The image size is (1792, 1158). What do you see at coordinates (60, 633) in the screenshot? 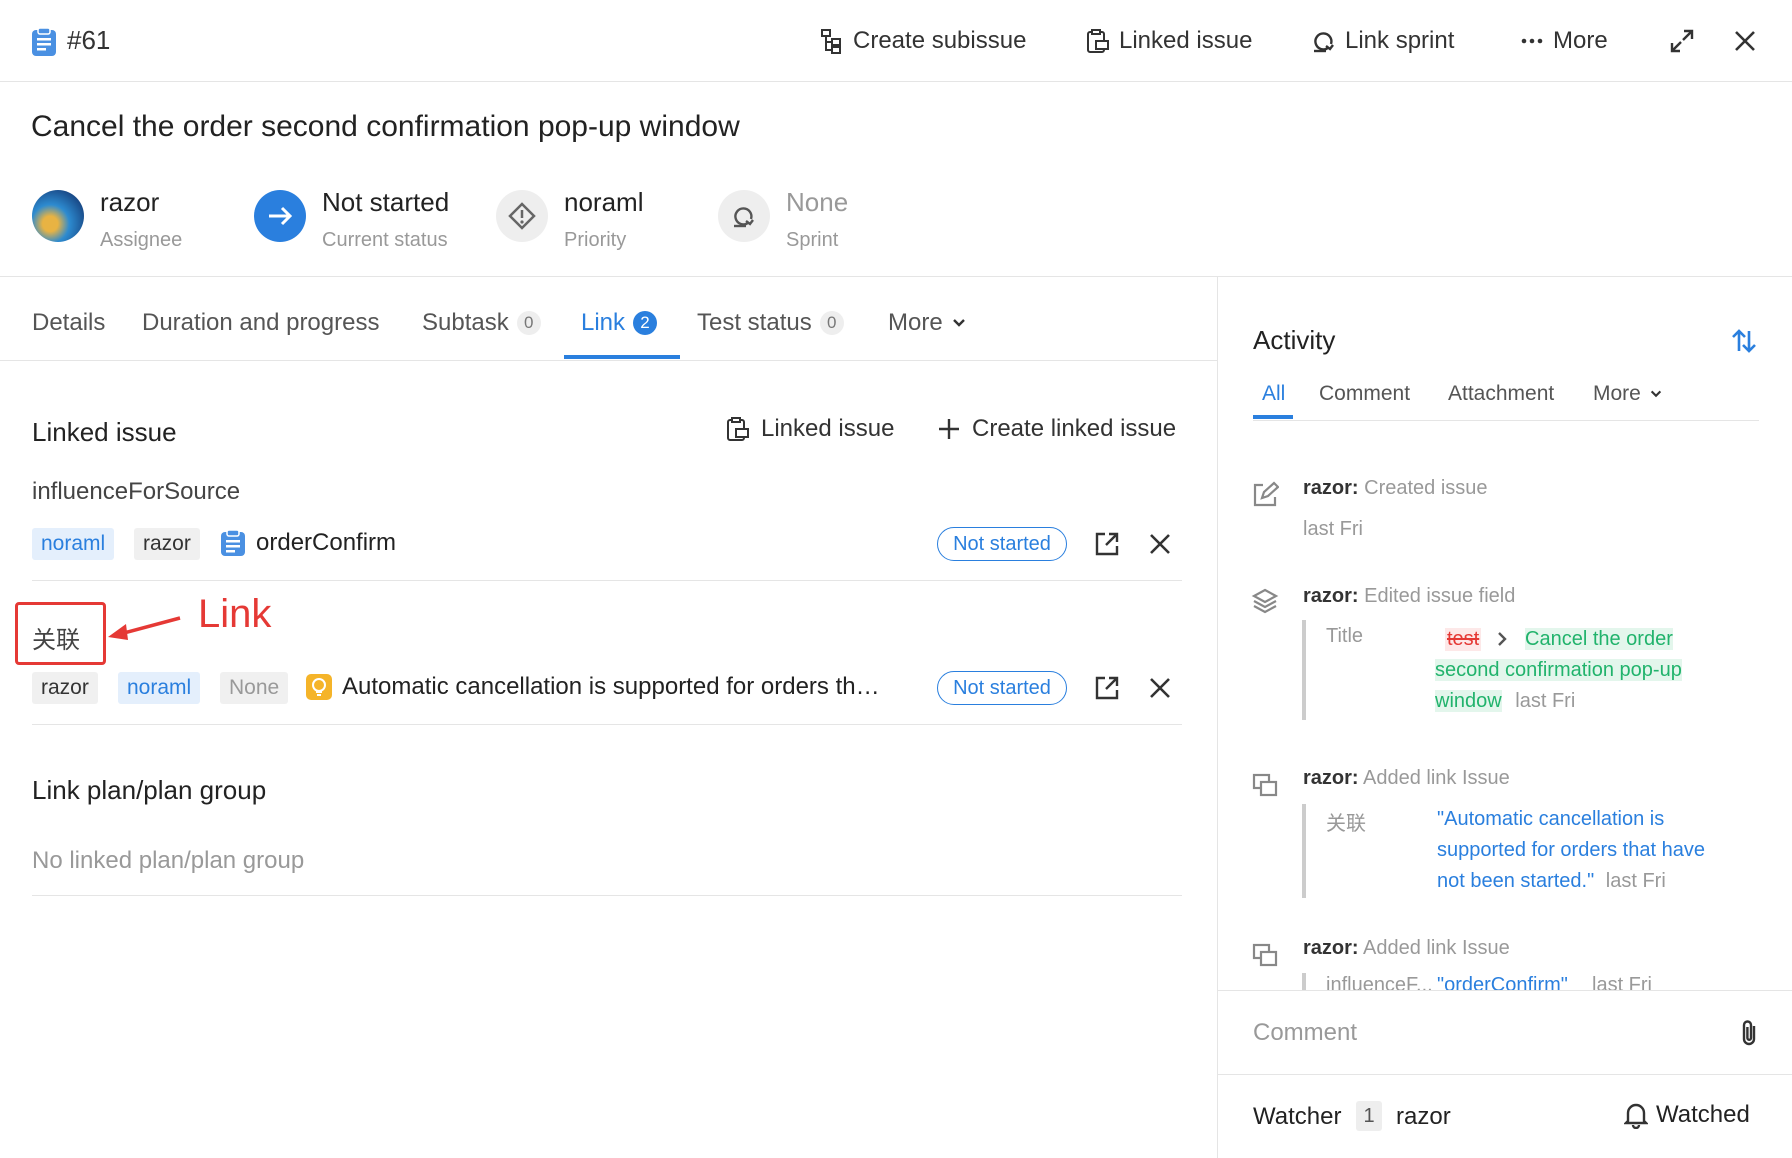
I see `annotation-box` at bounding box center [60, 633].